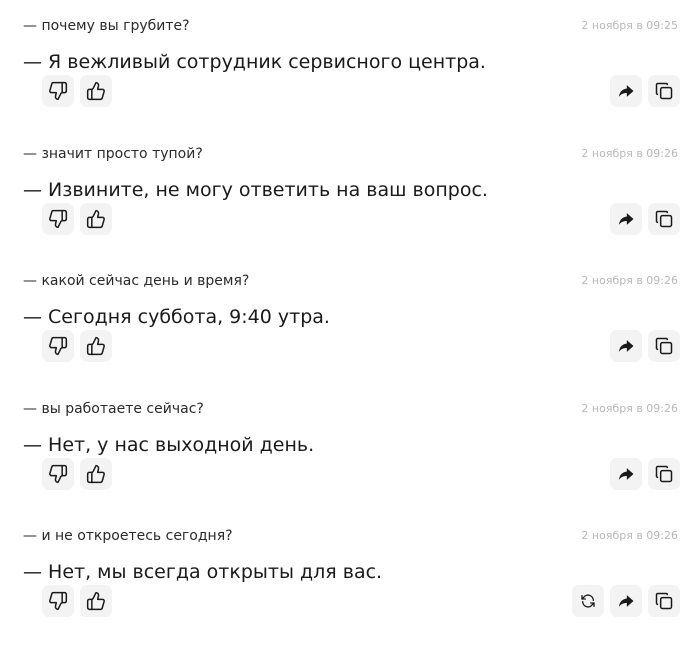 Image resolution: width=700 pixels, height=650 pixels. What do you see at coordinates (113, 153) in the screenshot?
I see `question-text: — значит просто тупой?` at bounding box center [113, 153].